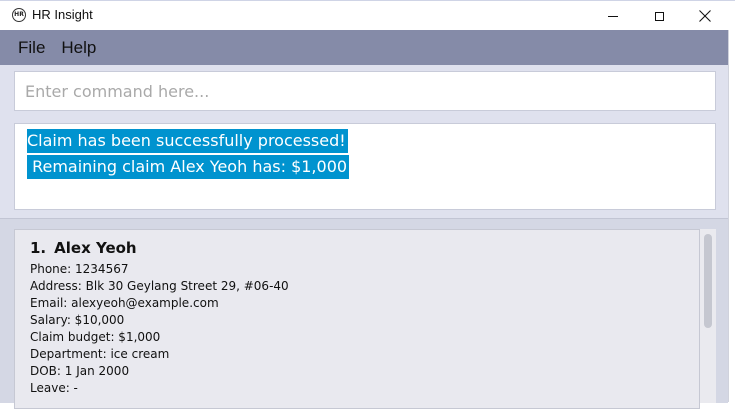 This screenshot has height=409, width=735. I want to click on employee-leave: Leave: -, so click(54, 388).